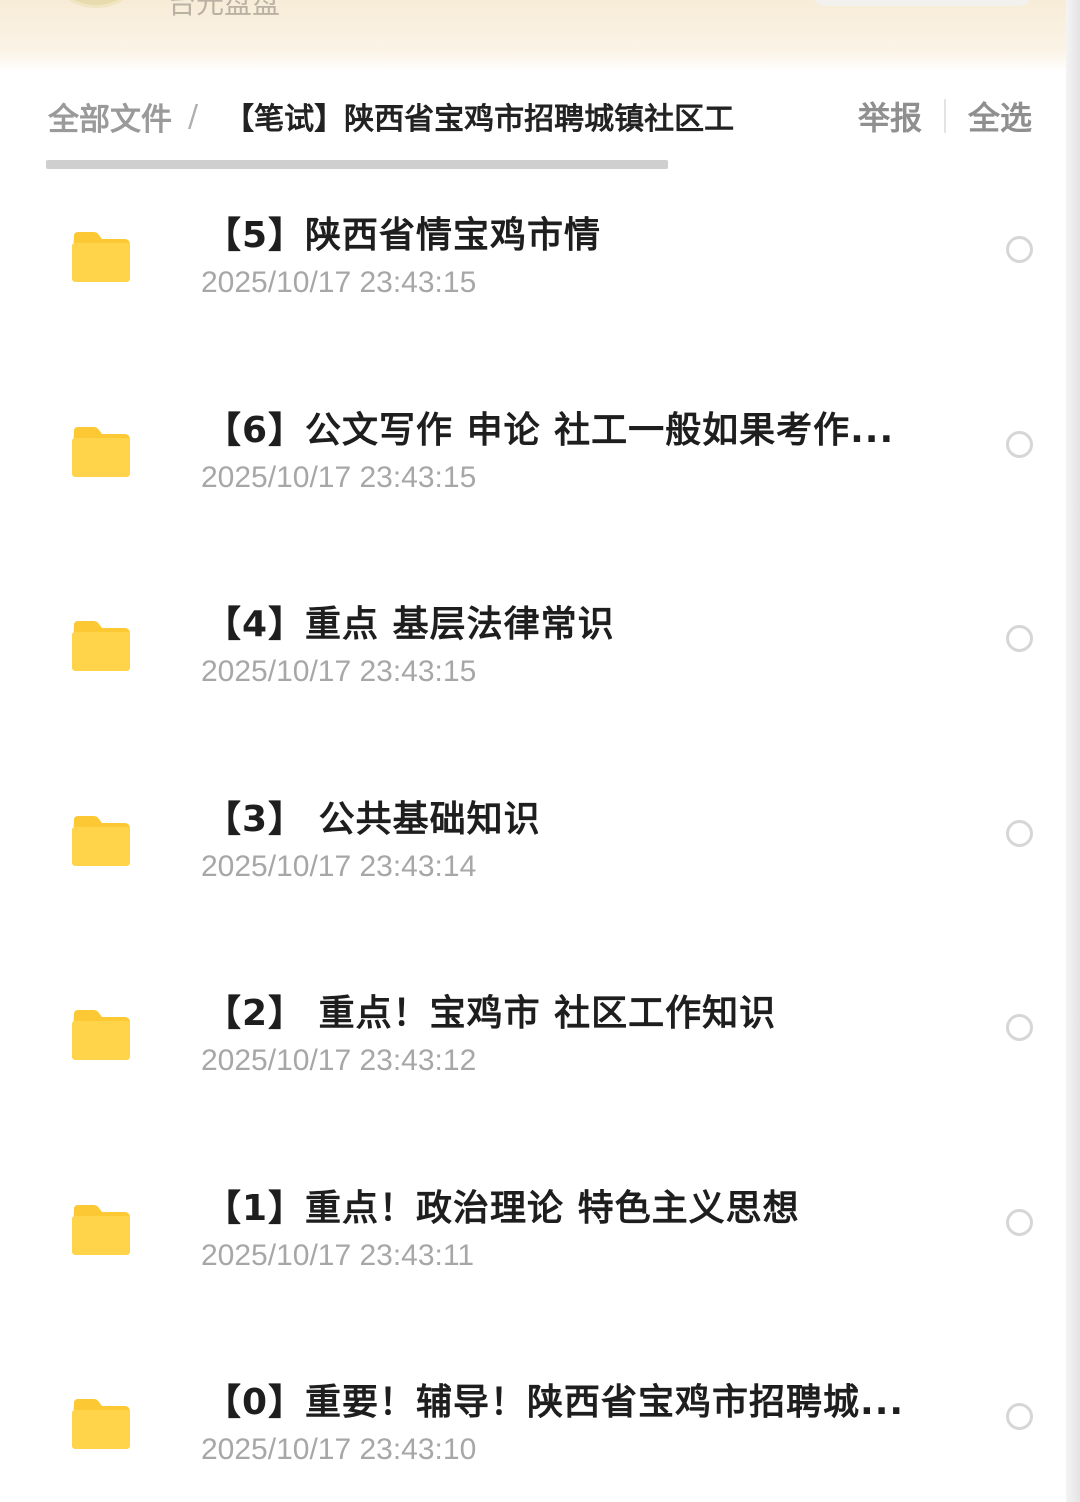 The width and height of the screenshot is (1080, 1502). I want to click on top-action-pill, so click(922, 3).